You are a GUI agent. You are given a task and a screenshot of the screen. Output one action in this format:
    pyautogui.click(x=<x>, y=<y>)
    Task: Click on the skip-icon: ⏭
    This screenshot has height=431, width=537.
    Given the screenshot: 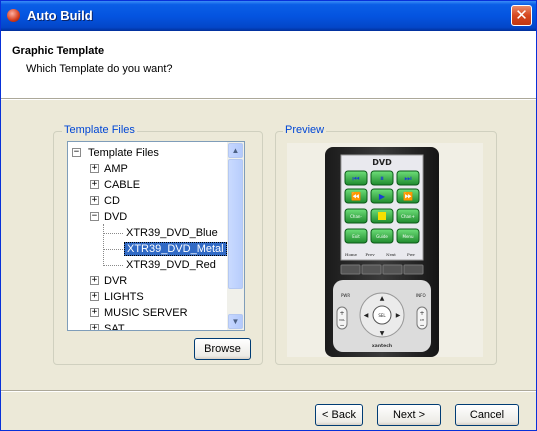 What is the action you would take?
    pyautogui.click(x=407, y=178)
    